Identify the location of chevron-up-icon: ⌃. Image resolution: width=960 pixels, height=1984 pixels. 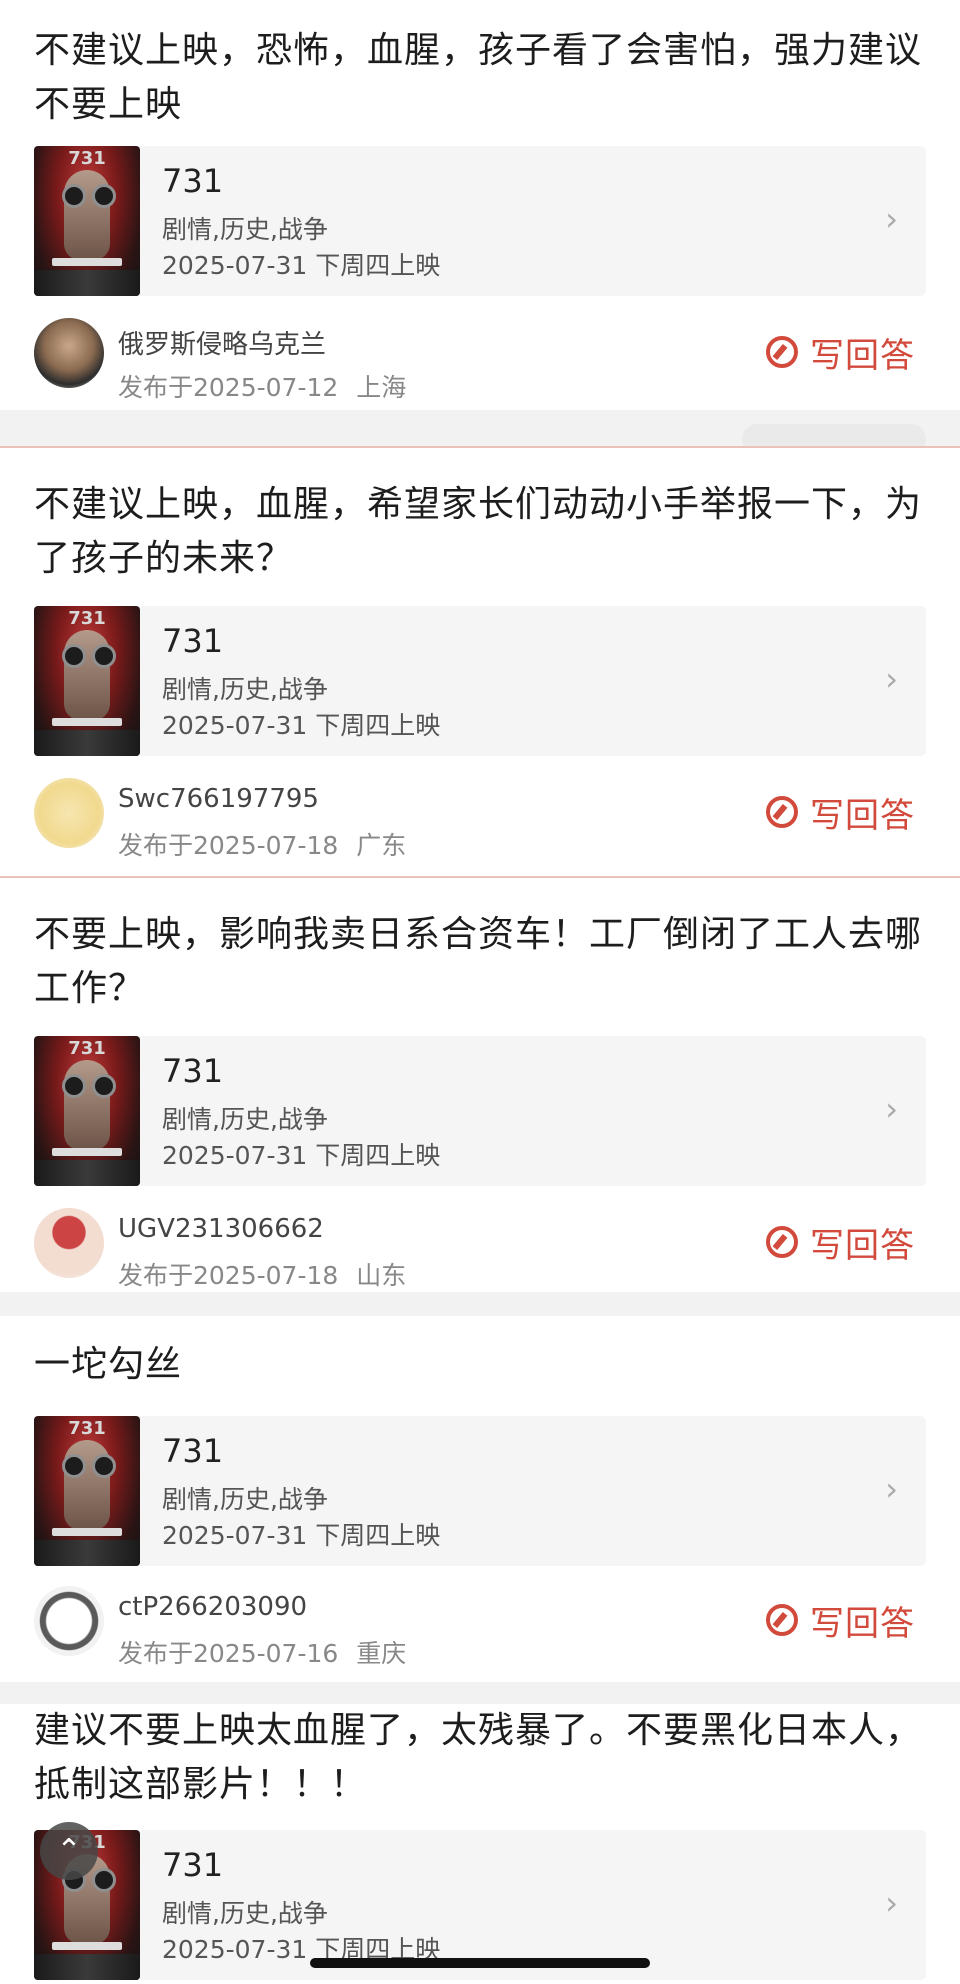
(69, 1850).